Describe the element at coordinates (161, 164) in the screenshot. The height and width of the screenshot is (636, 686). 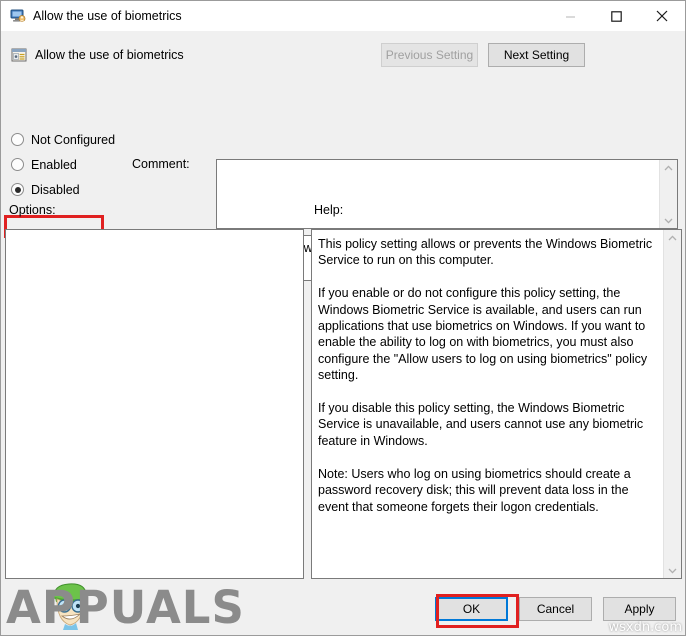
I see `comment-label: Comment:` at that location.